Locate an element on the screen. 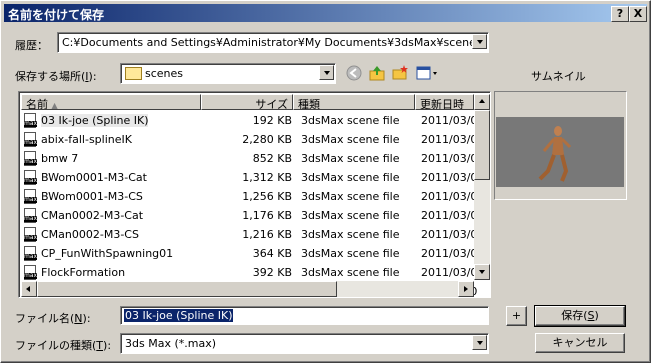  file-name: FlockFormation is located at coordinates (83, 272).